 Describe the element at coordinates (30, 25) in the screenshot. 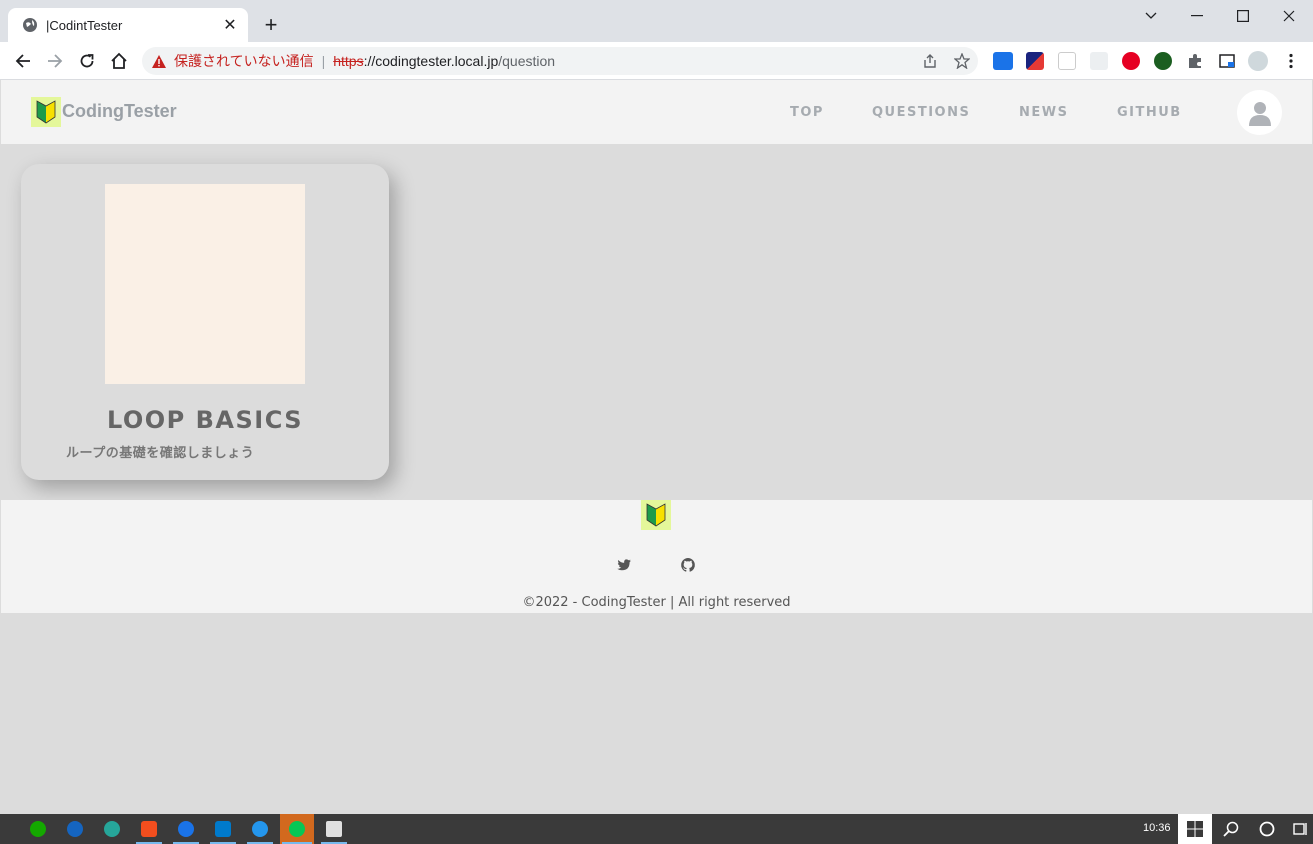

I see `globe-icon` at that location.